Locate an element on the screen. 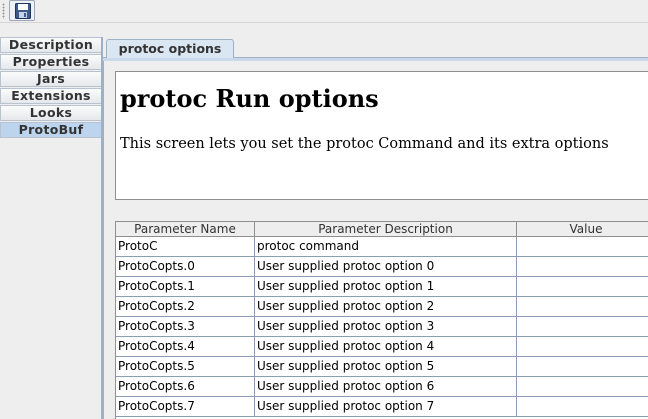 This screenshot has width=648, height=419. param-description-cell: User supplied protoc option 6 is located at coordinates (386, 386).